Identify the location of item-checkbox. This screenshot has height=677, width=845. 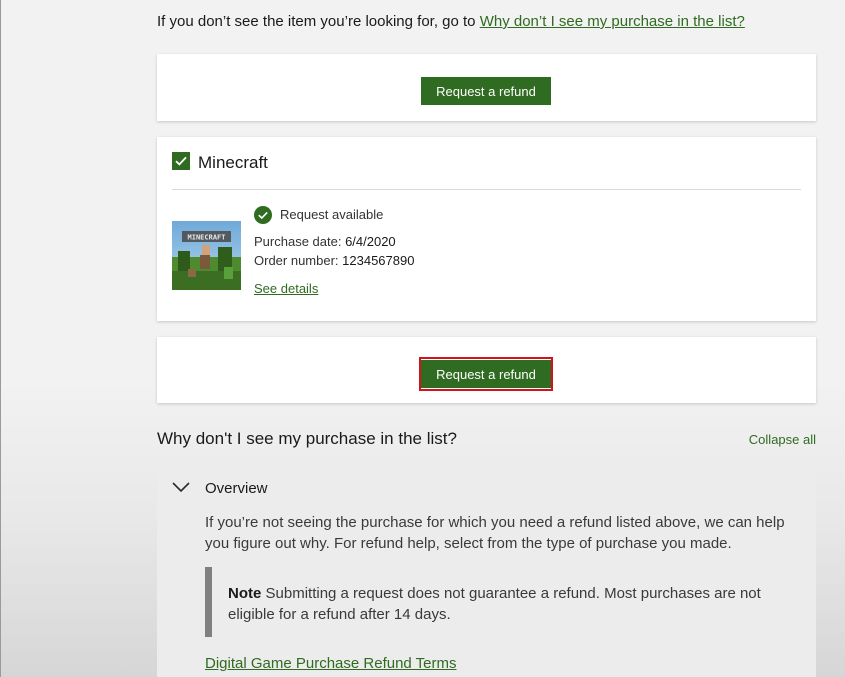
(181, 161).